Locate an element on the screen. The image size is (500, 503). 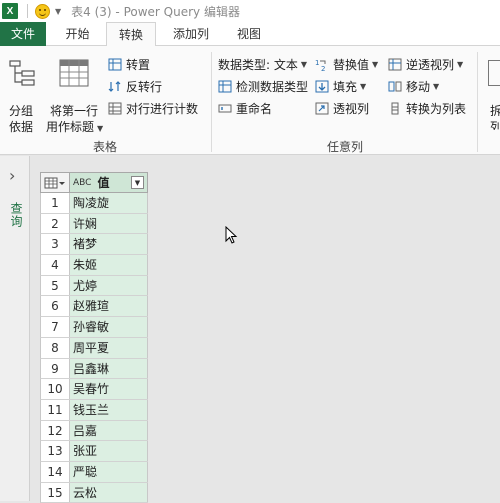
column-filter-dropdown-icon: ▼ is located at coordinates (137, 182).